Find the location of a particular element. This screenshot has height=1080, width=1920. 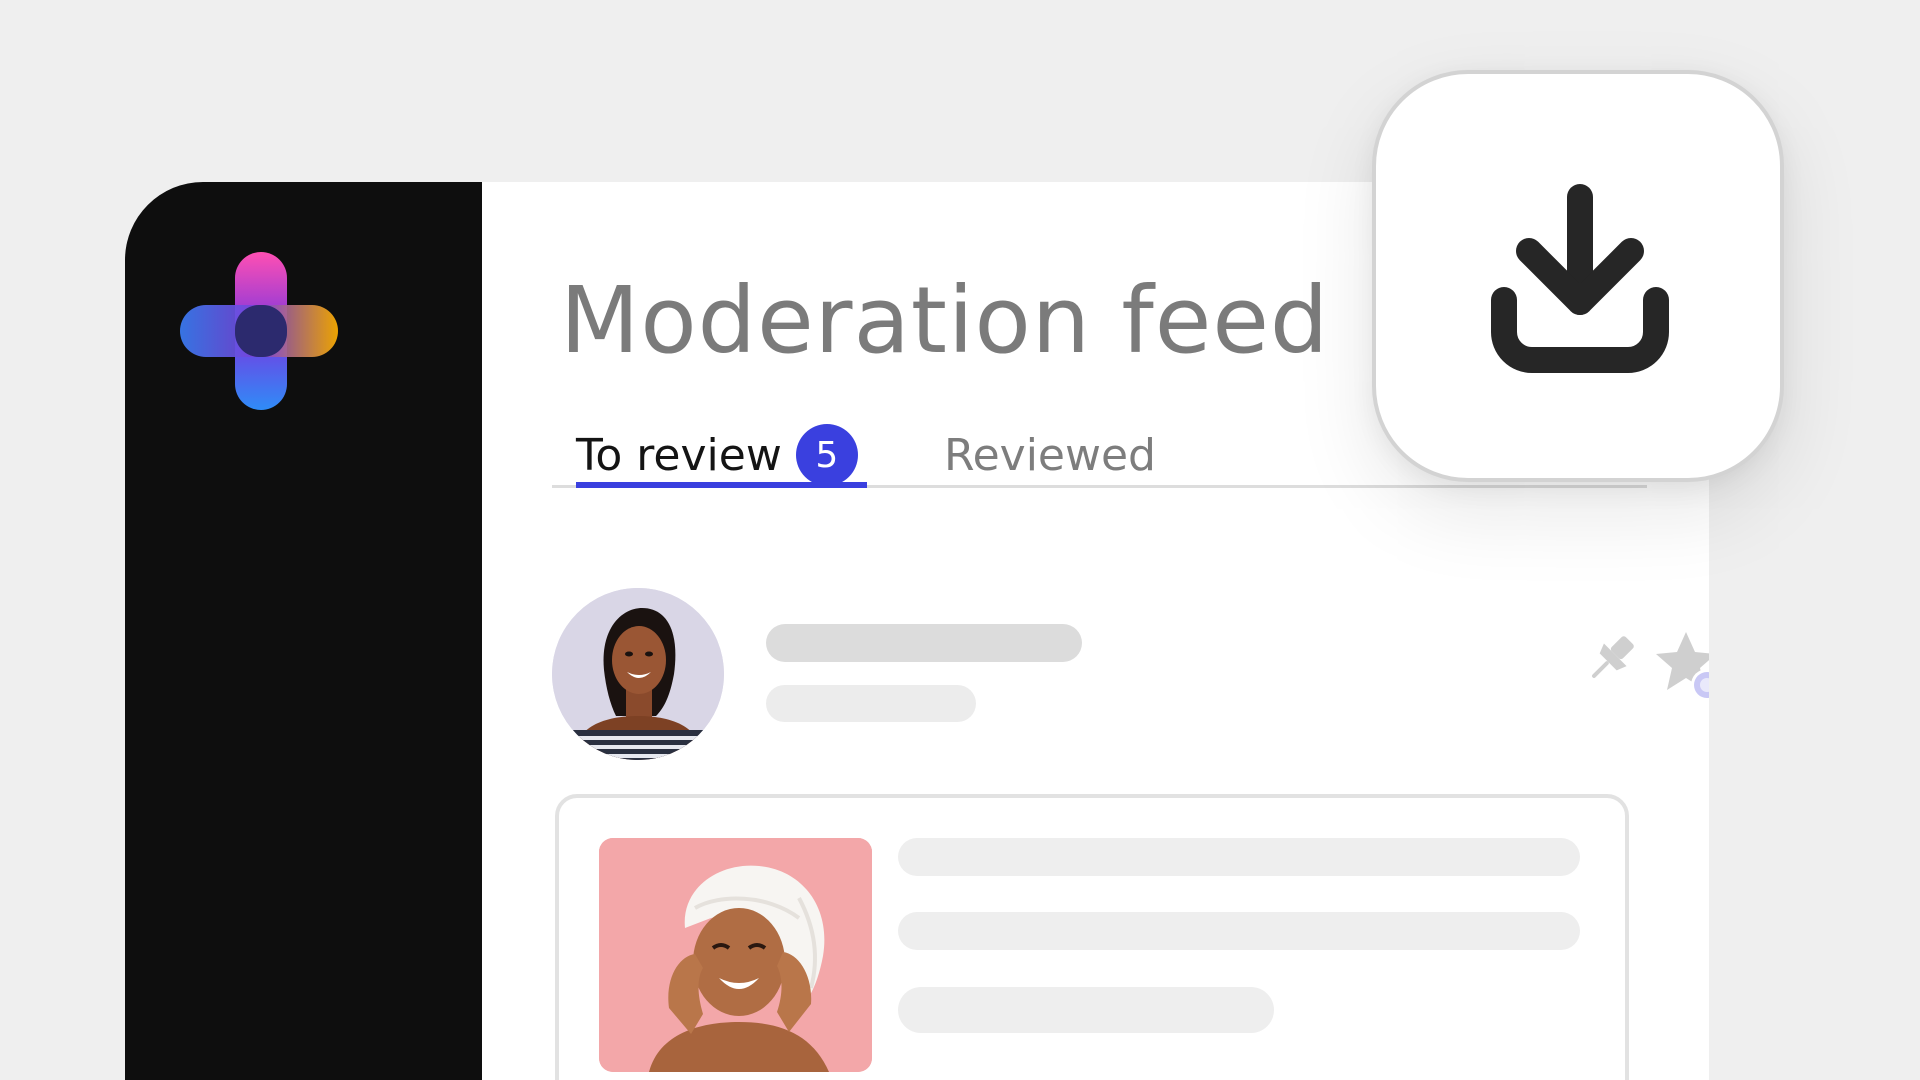

tab-label: Reviewed is located at coordinates (1050, 455).